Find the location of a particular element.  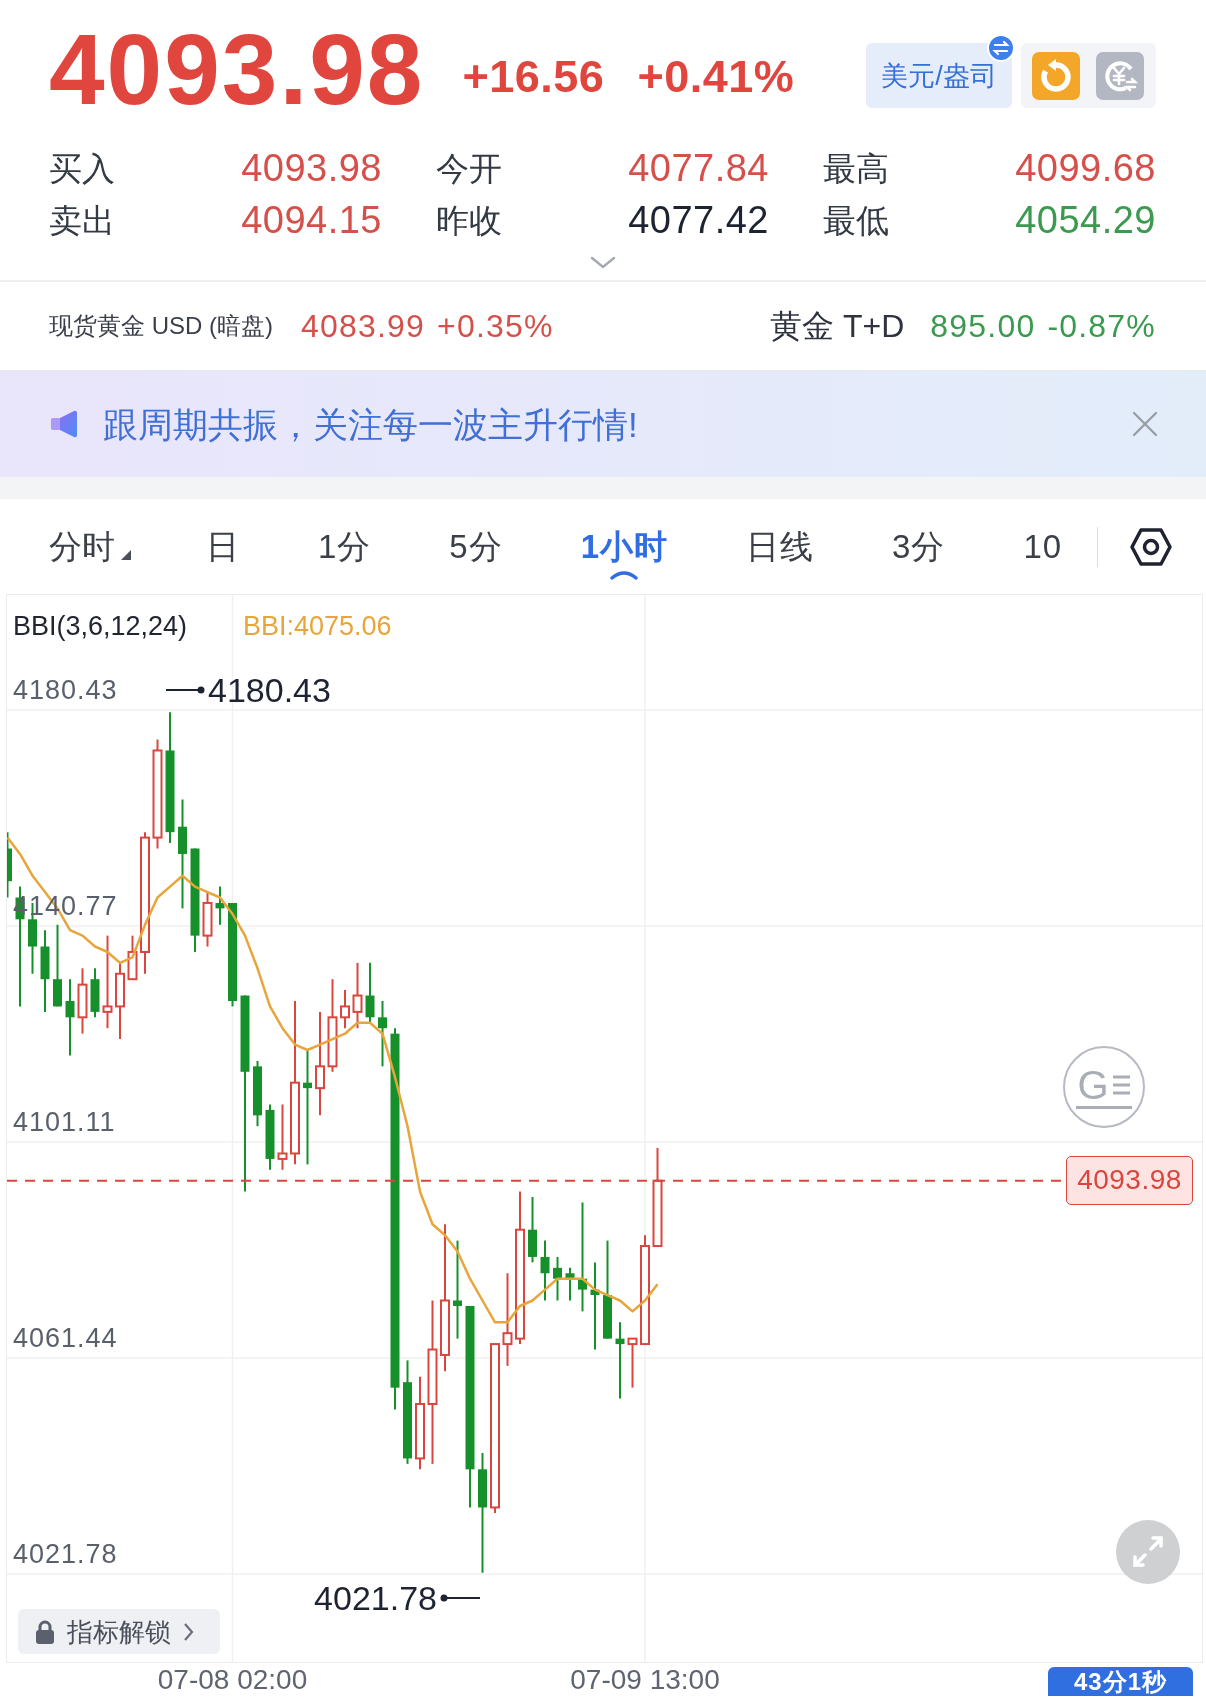

period-tab: 1小时 is located at coordinates (624, 546).